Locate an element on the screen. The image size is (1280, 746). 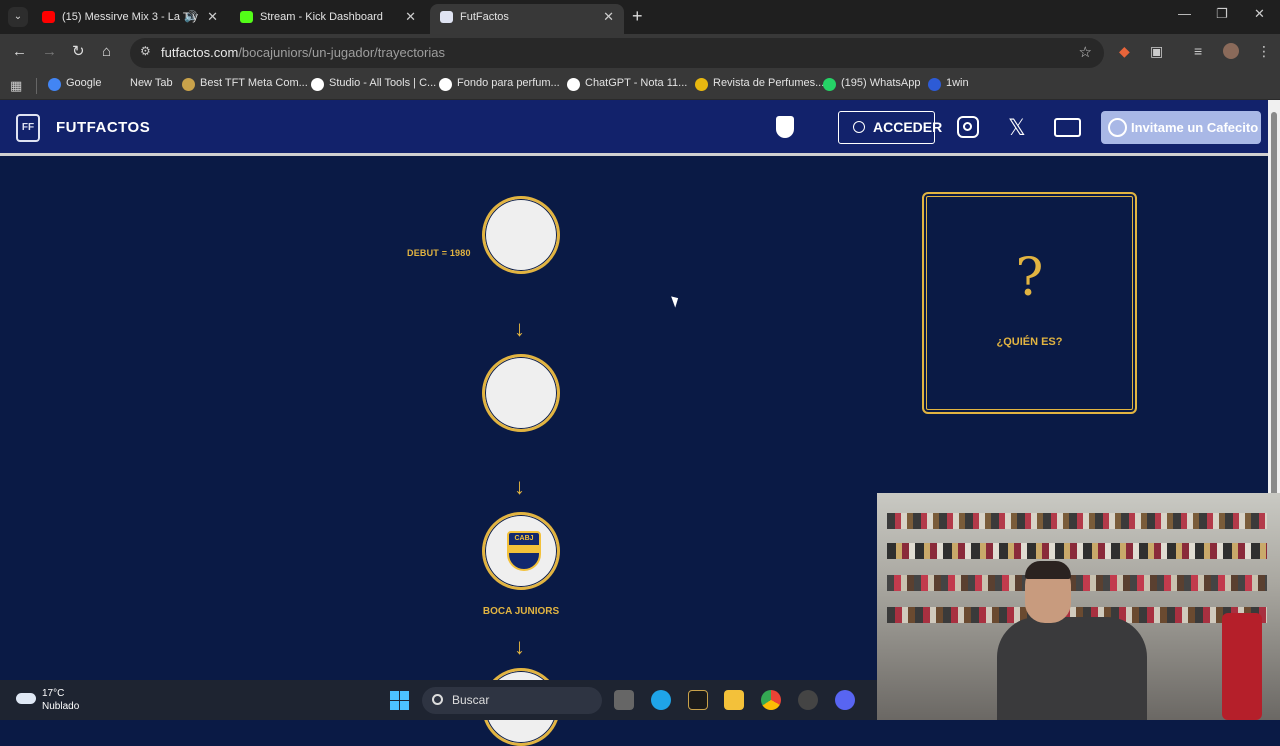
discord-icon is located at coordinates (845, 700).